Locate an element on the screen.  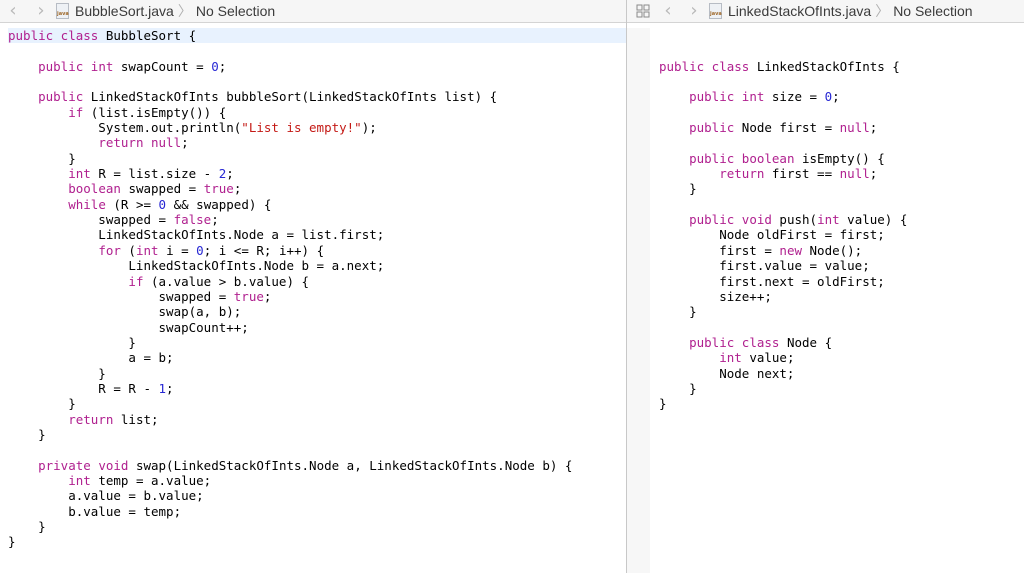
code-token: if is located at coordinates (139, 281).